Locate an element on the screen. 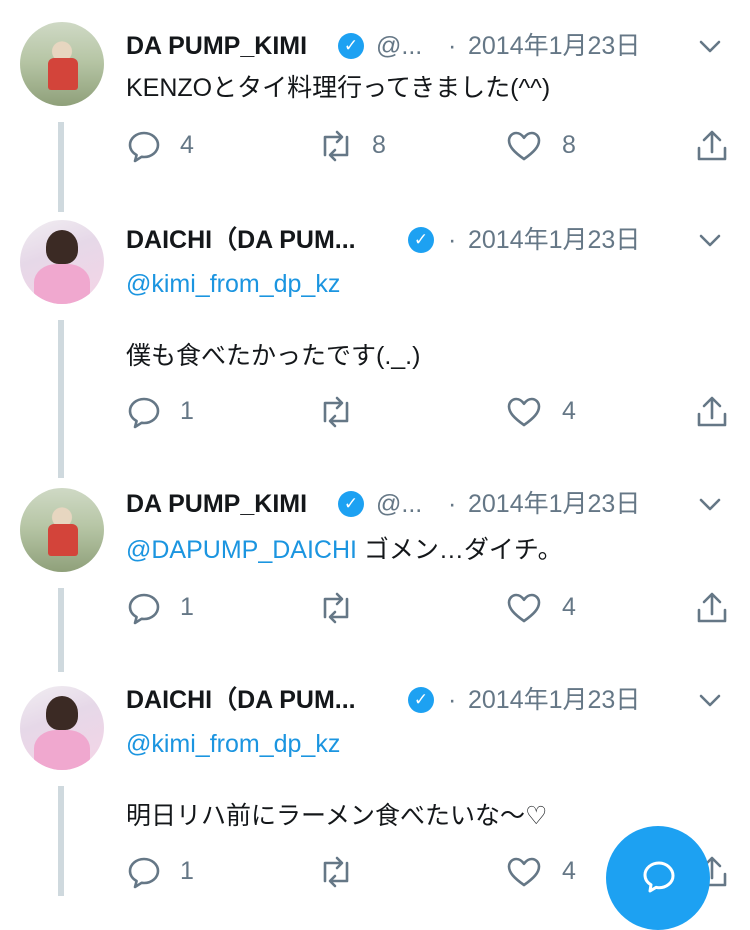 The height and width of the screenshot is (930, 750). tweet-text: ゴメン…ダイチ。 is located at coordinates (459, 550).